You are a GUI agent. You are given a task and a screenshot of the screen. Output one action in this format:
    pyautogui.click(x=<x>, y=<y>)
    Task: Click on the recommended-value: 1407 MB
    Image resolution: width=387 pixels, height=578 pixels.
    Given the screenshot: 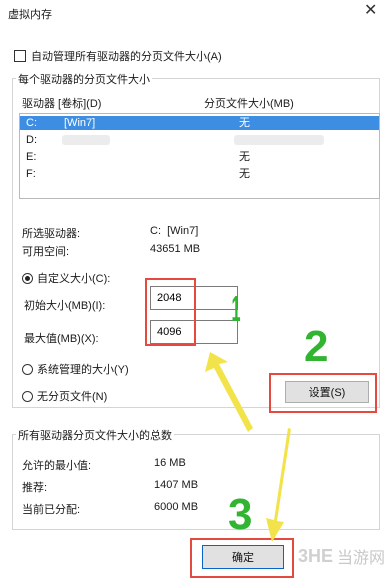 What is the action you would take?
    pyautogui.click(x=176, y=485)
    